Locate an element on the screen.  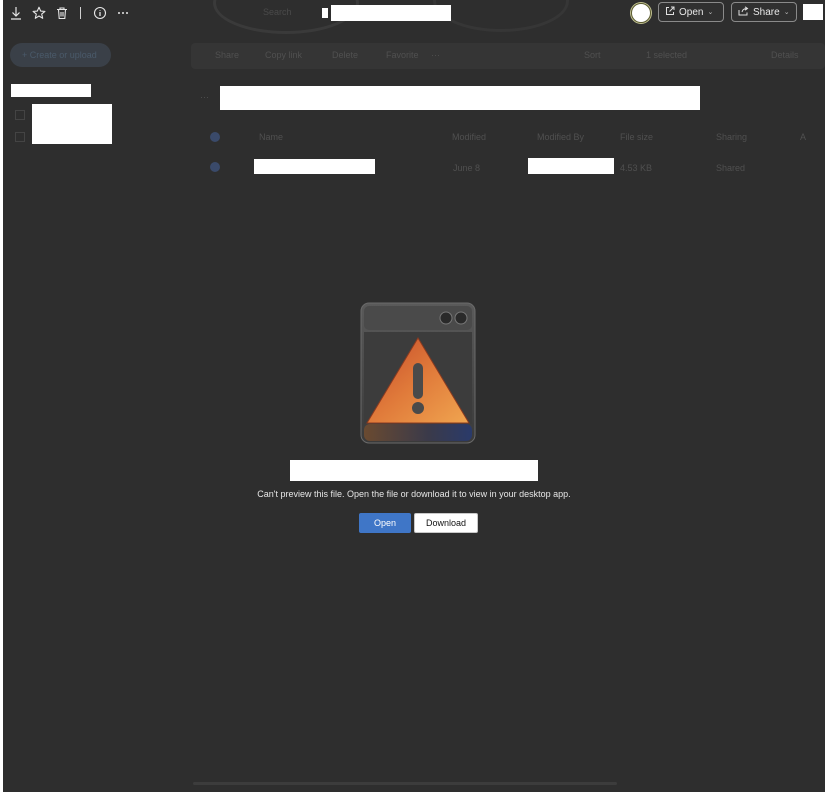
open-button: Open is located at coordinates (385, 523).